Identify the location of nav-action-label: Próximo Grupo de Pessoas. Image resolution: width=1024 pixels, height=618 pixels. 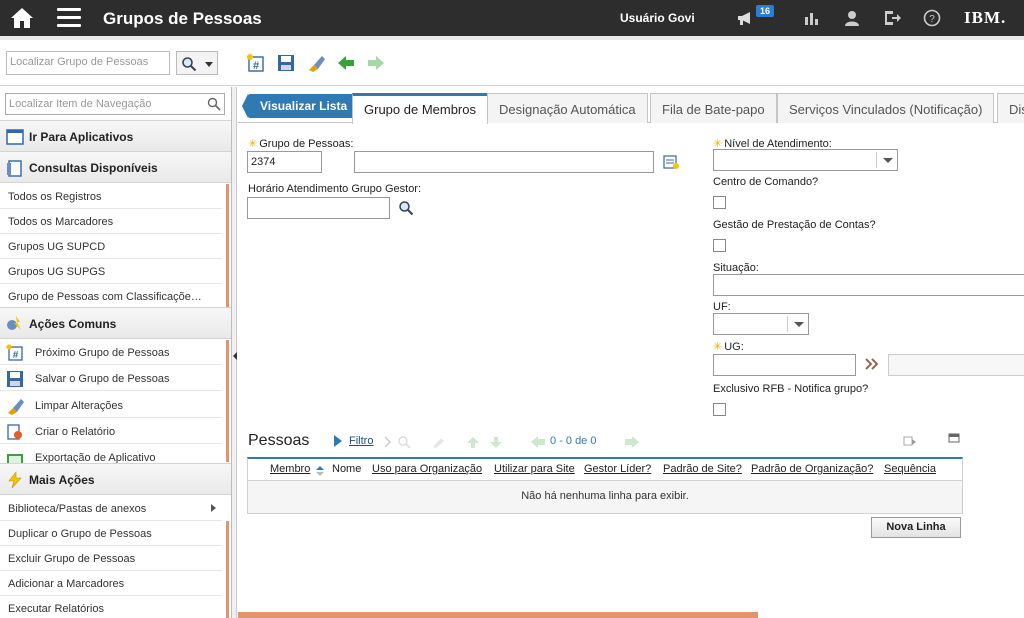
(102, 353).